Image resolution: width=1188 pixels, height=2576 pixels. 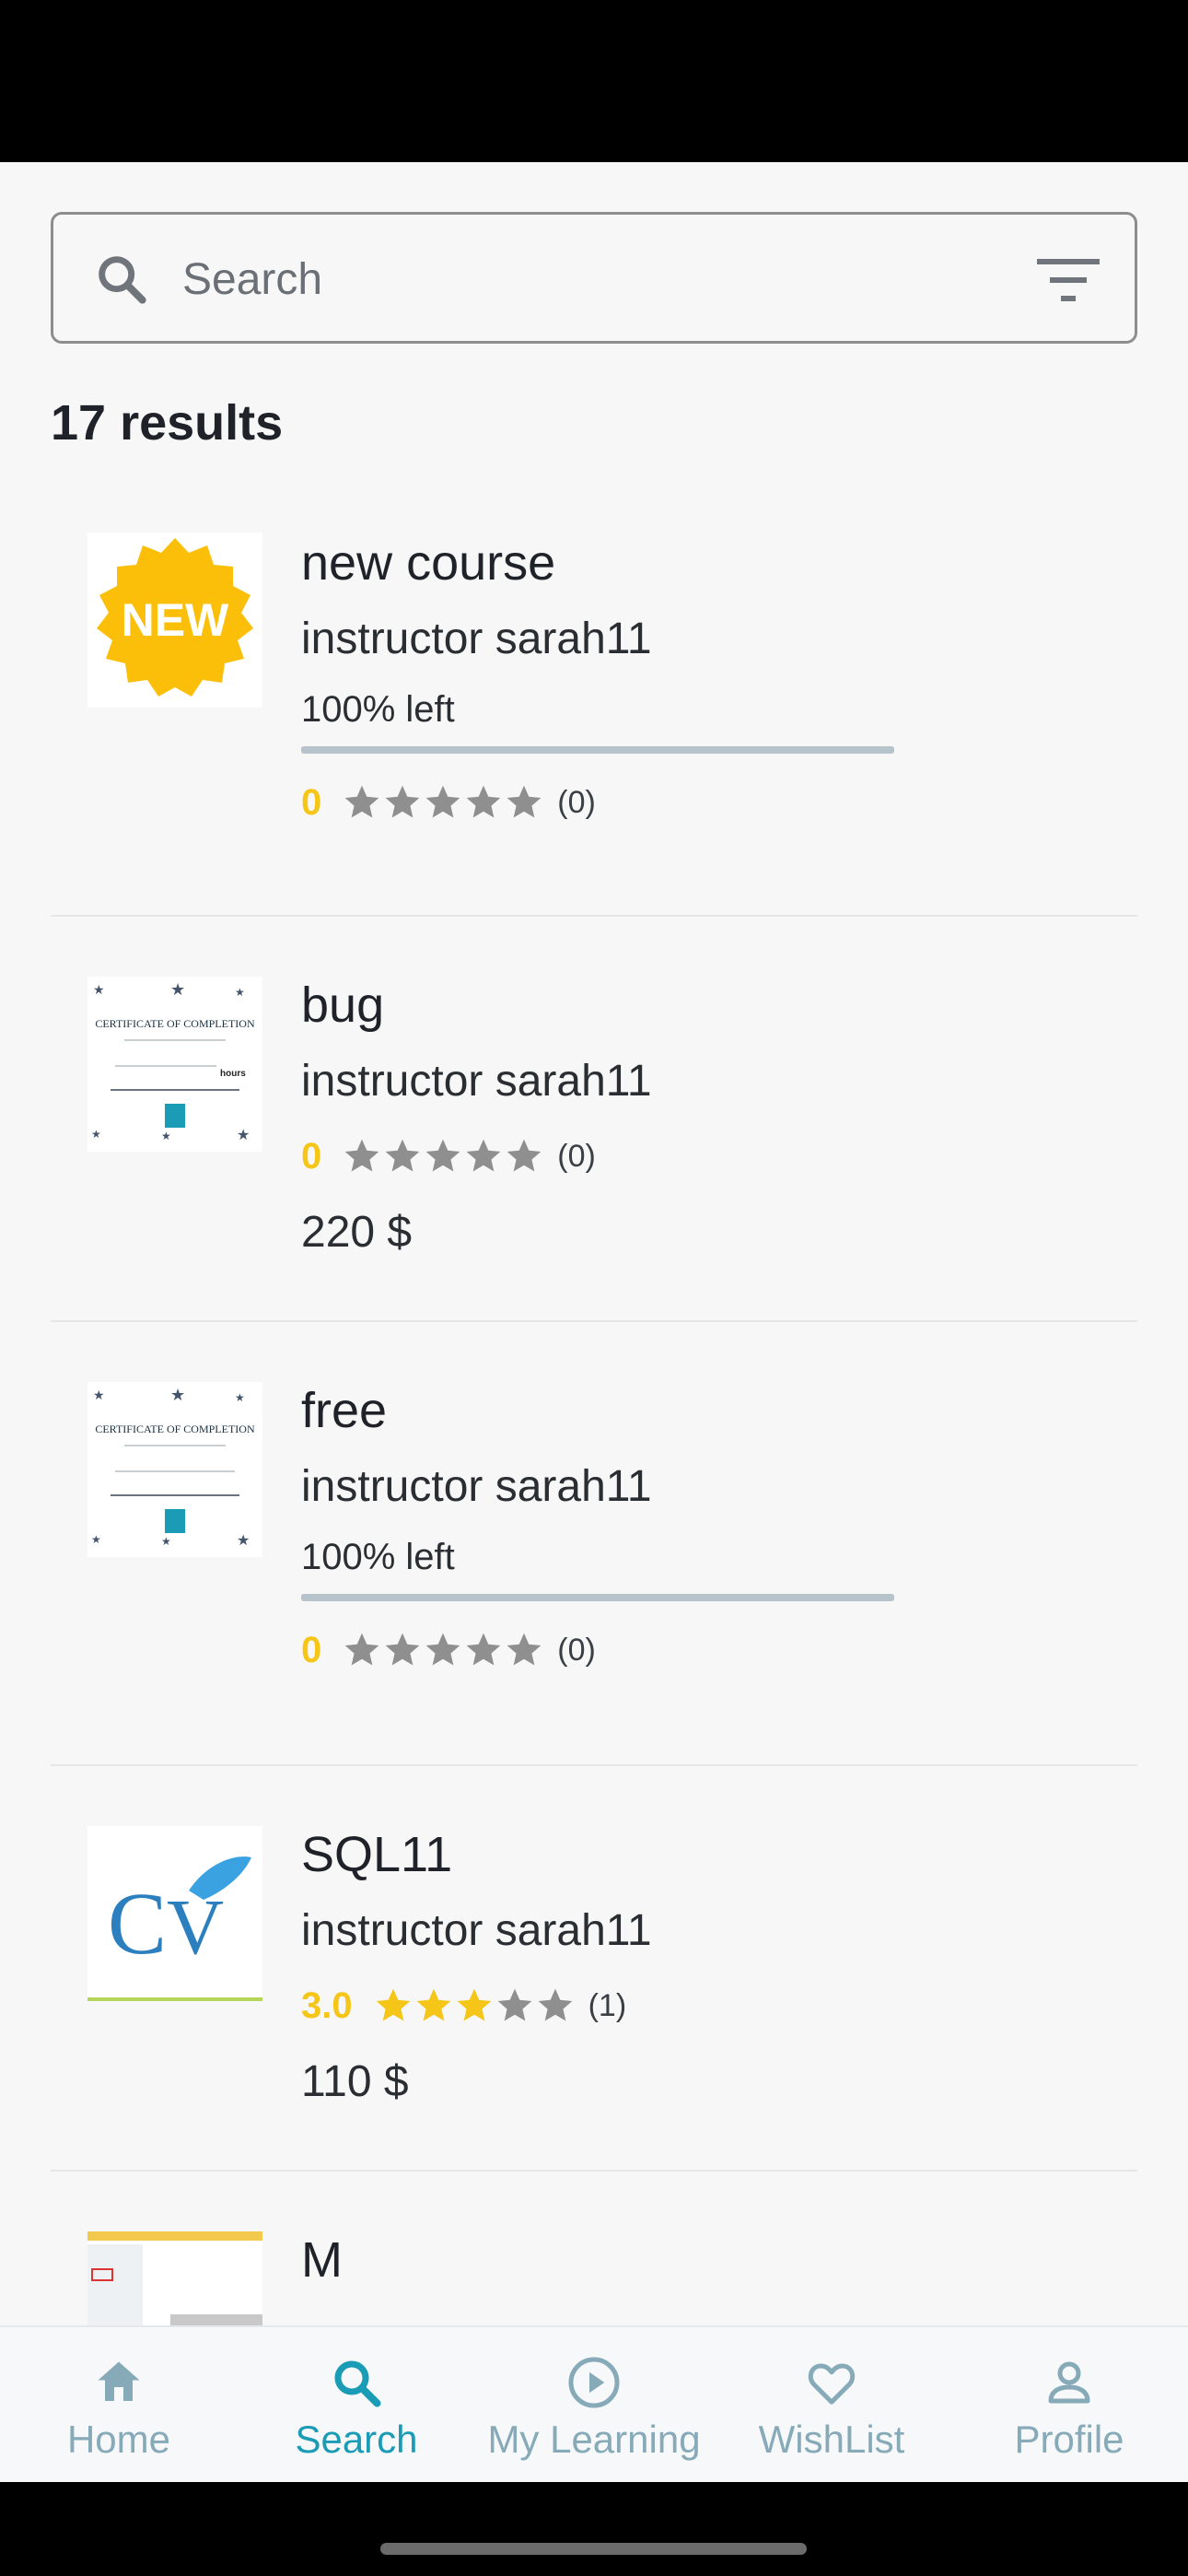 I want to click on cv-logo-icon: C V, so click(x=174, y=1913).